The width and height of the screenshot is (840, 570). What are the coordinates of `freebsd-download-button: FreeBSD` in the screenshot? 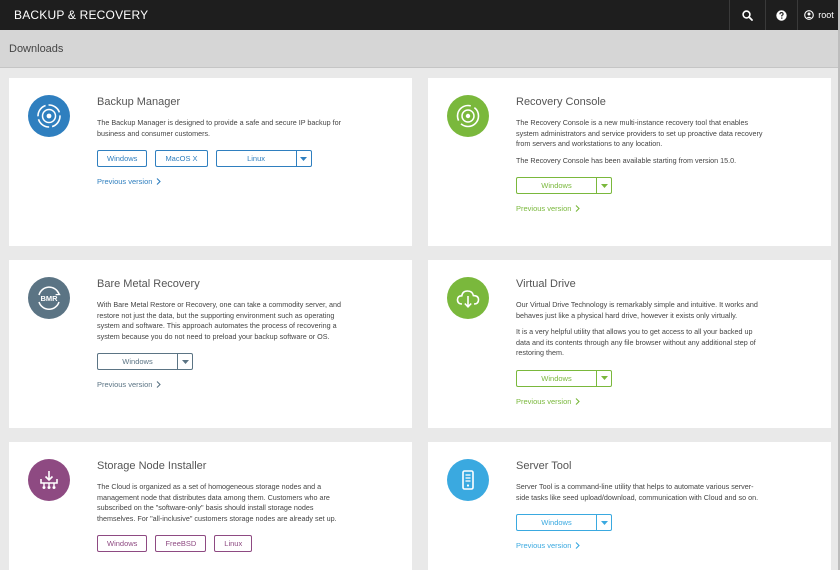 It's located at (181, 544).